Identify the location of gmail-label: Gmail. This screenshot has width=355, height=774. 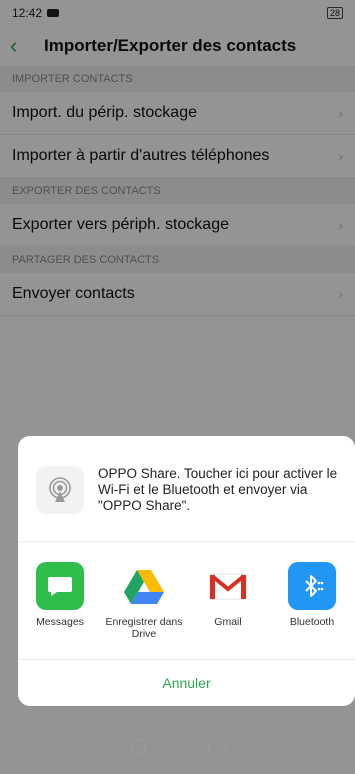
(228, 622).